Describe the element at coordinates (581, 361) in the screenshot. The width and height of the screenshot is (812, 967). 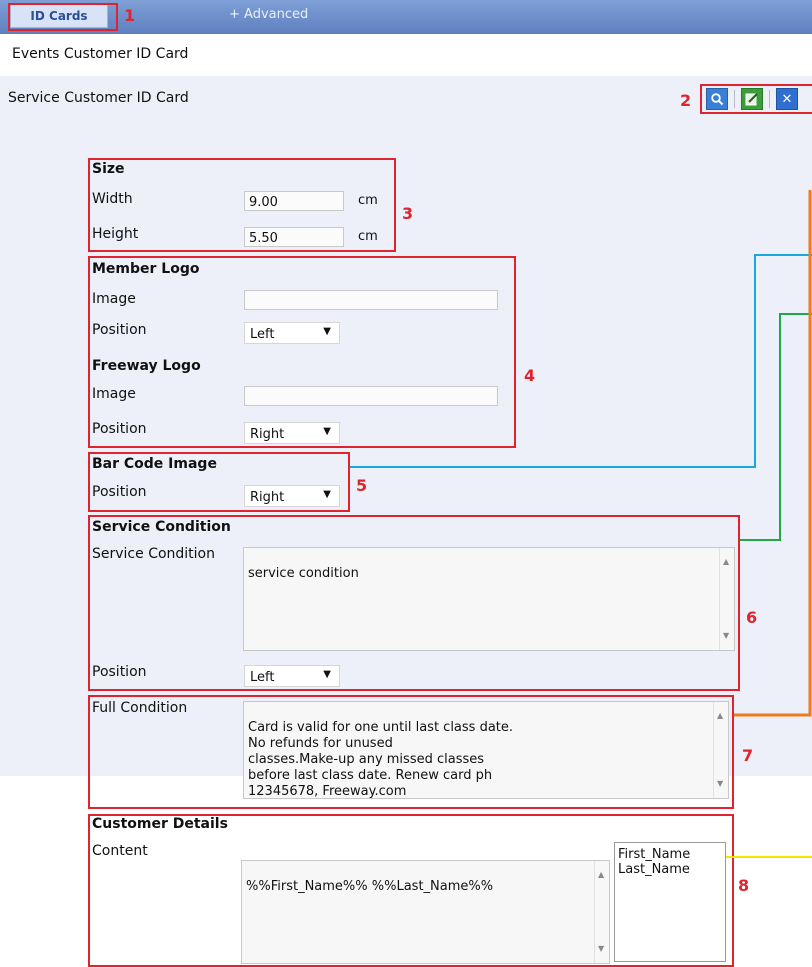
I see `connector-line-barcode` at that location.